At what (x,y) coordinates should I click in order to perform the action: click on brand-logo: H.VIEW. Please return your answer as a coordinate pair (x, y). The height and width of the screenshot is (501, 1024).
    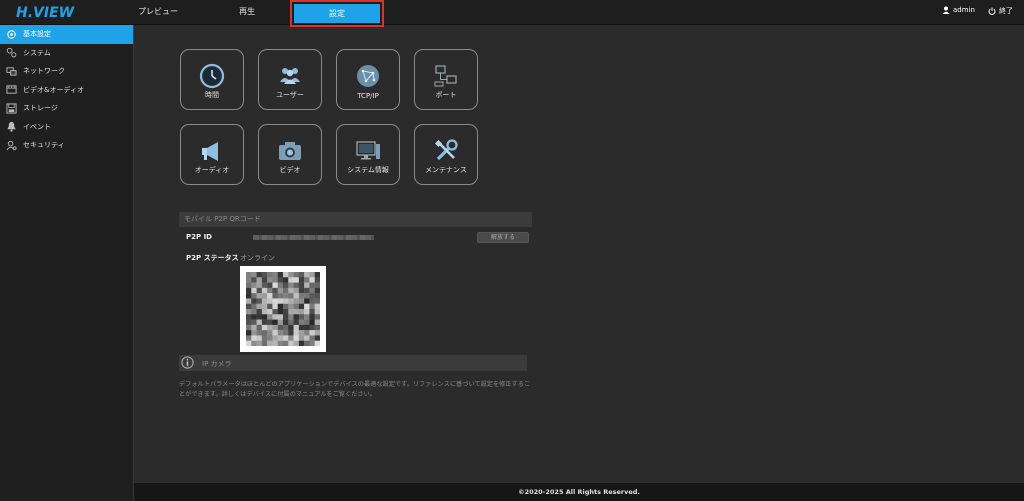
    Looking at the image, I should click on (45, 13).